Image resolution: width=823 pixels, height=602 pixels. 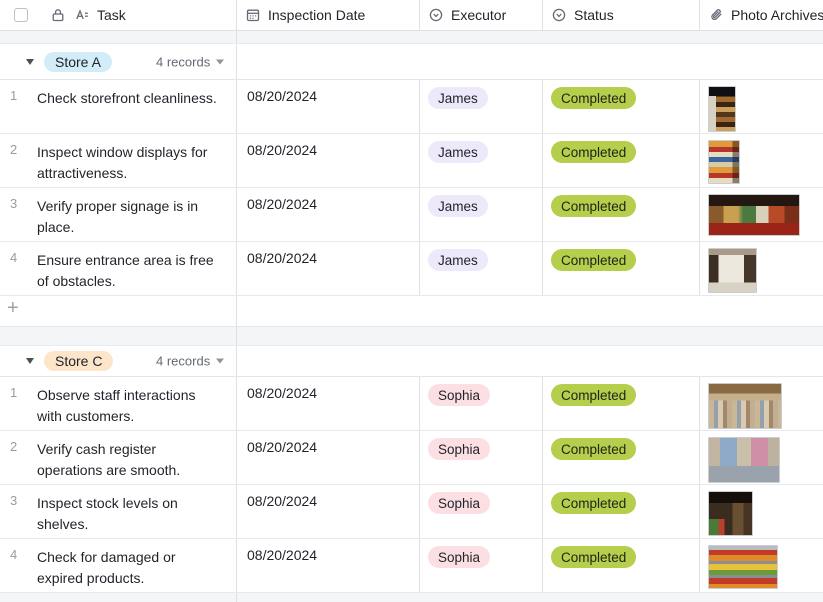 What do you see at coordinates (118, 106) in the screenshot?
I see `task-cell: 1 Check storefront cleanliness.` at bounding box center [118, 106].